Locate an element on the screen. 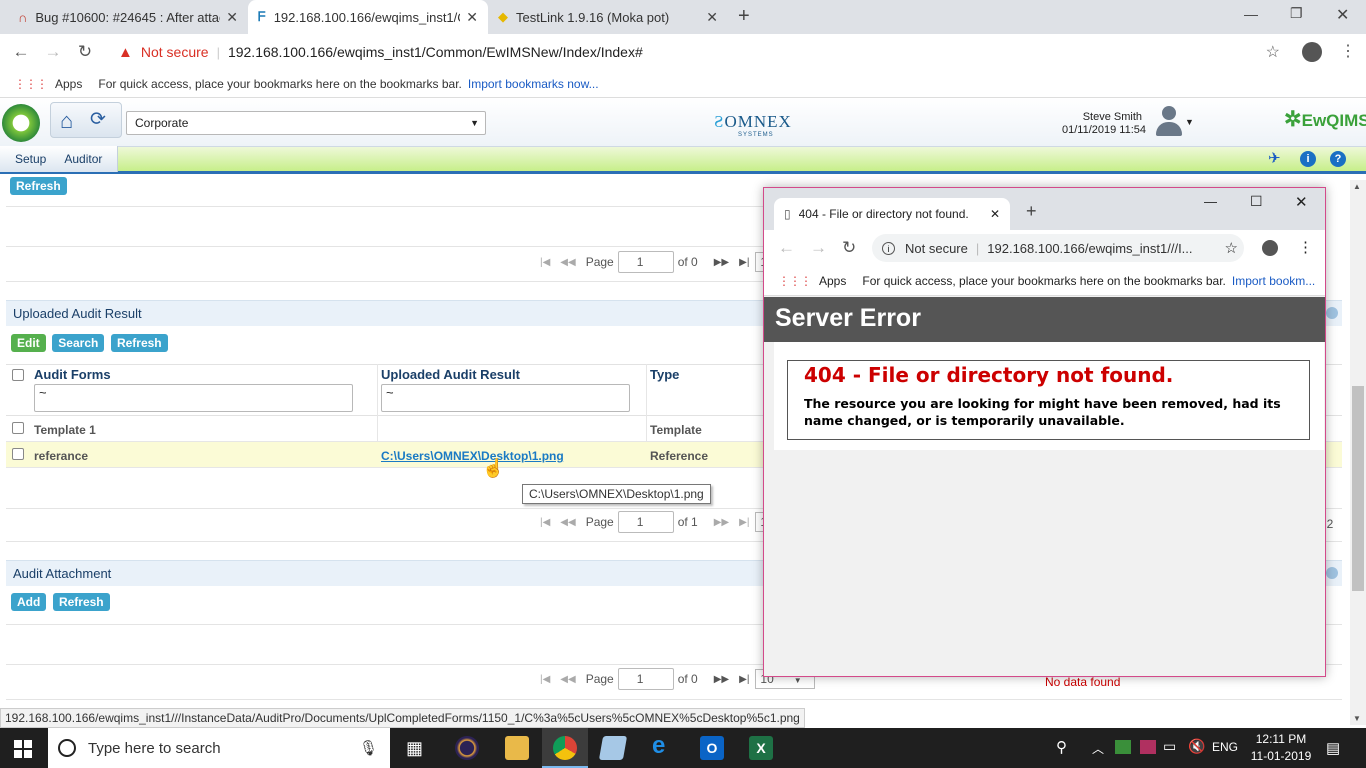  edit-button: Edit is located at coordinates (28, 343).